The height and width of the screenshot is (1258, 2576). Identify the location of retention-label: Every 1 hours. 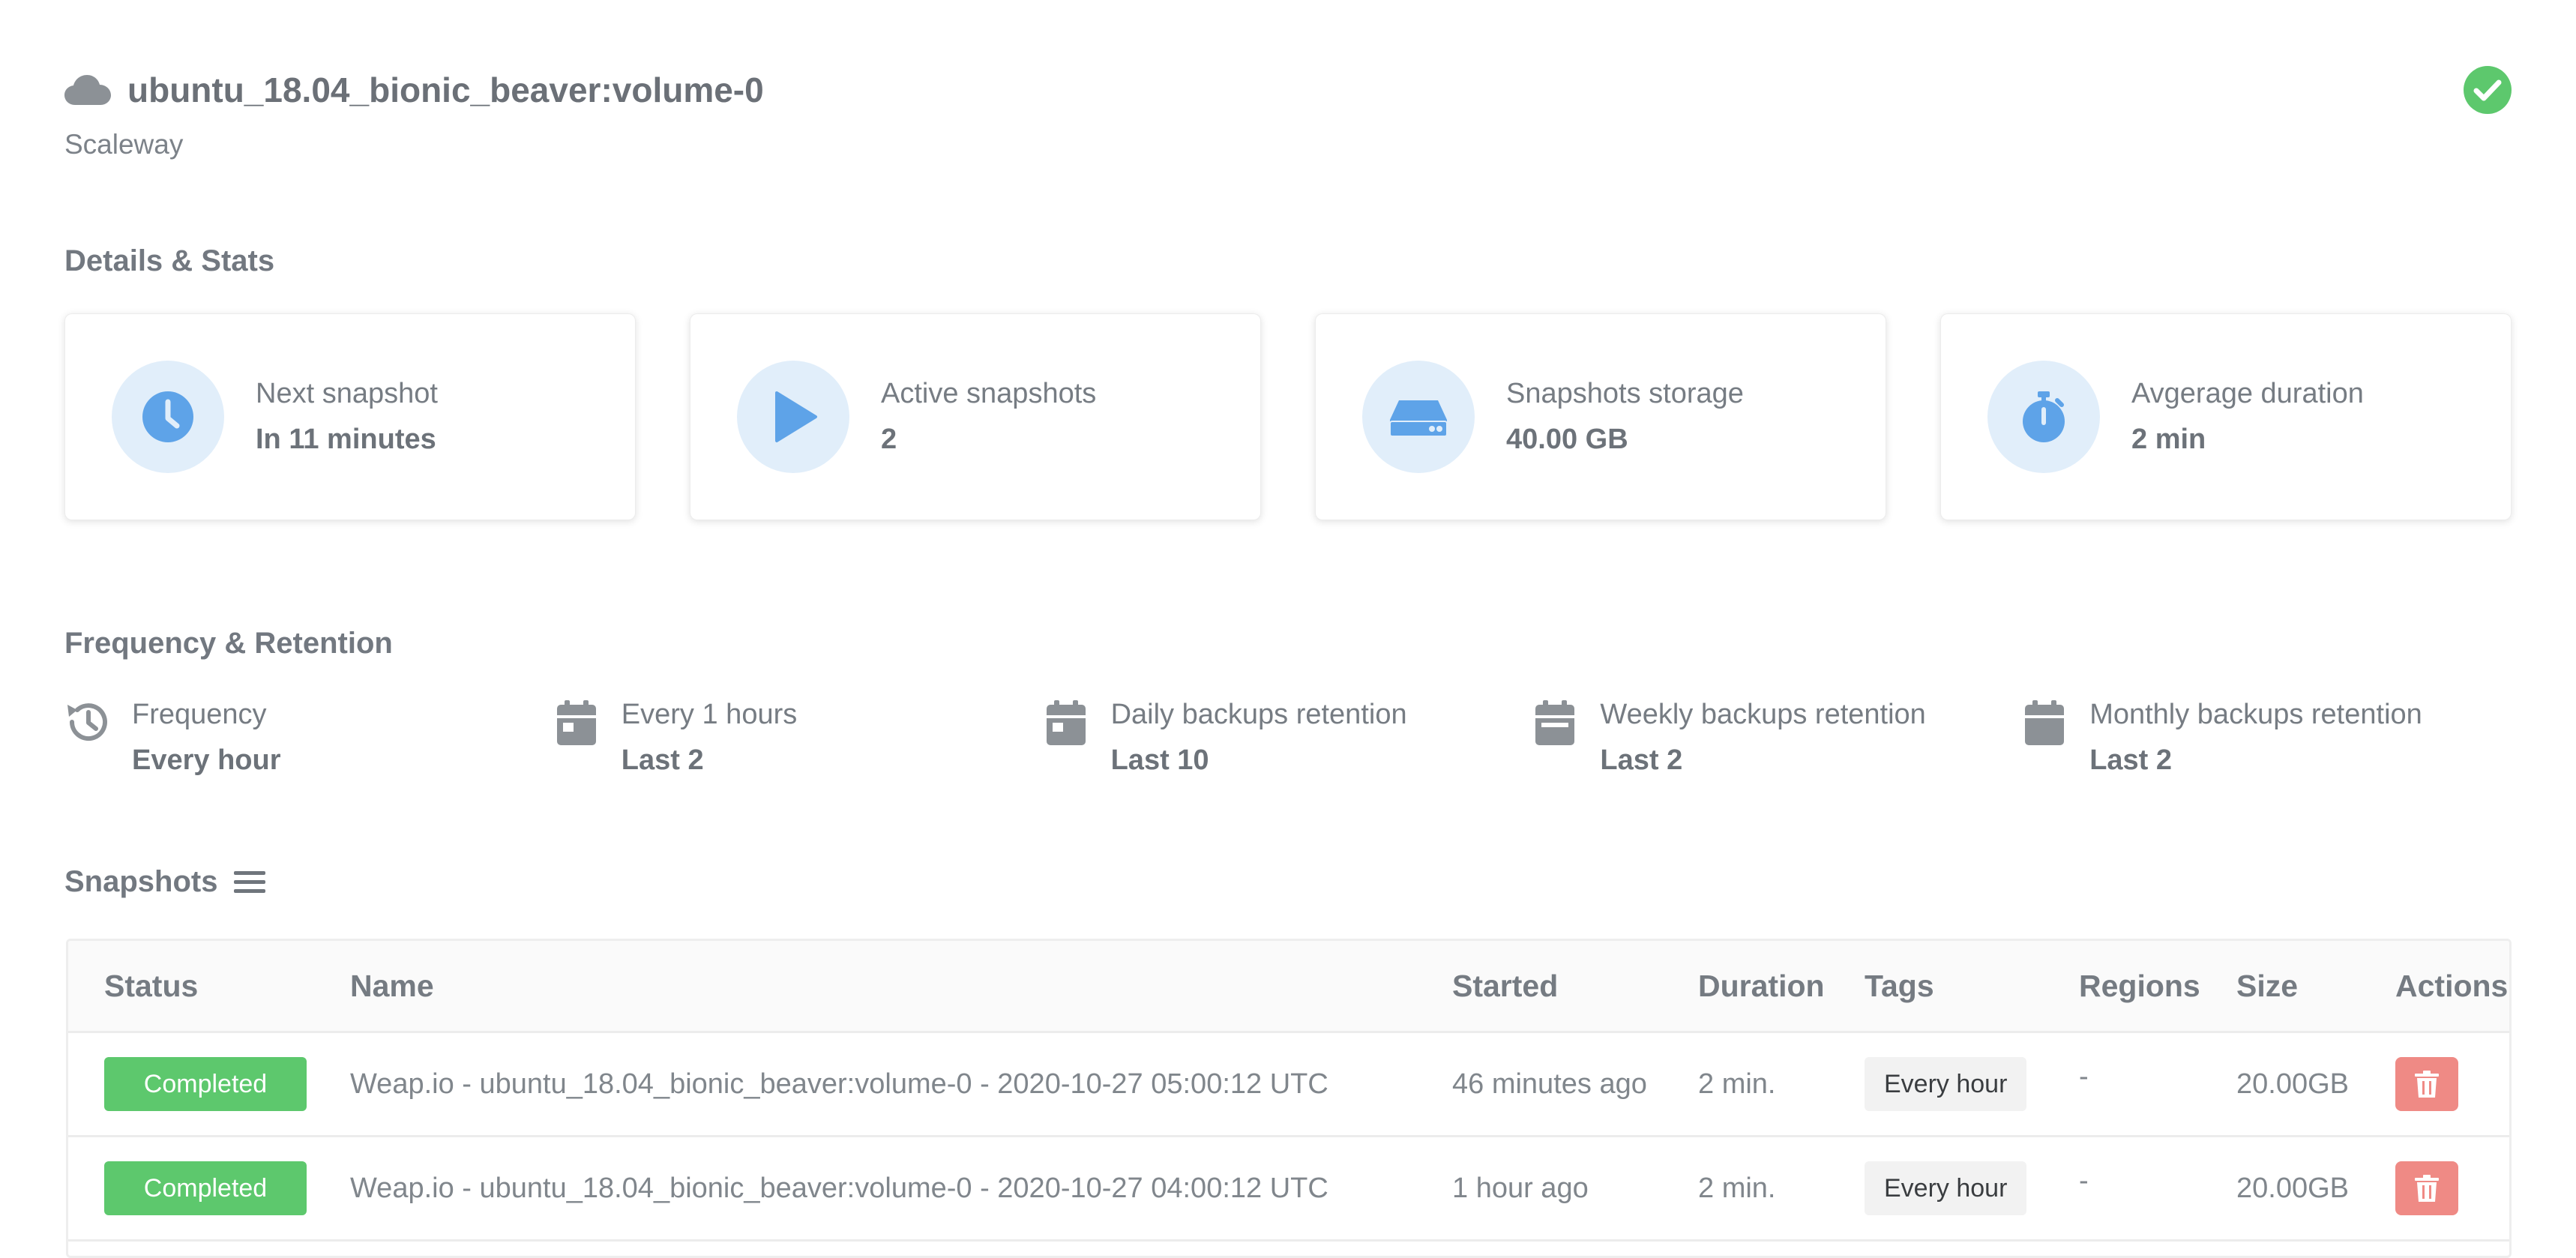
(709, 714).